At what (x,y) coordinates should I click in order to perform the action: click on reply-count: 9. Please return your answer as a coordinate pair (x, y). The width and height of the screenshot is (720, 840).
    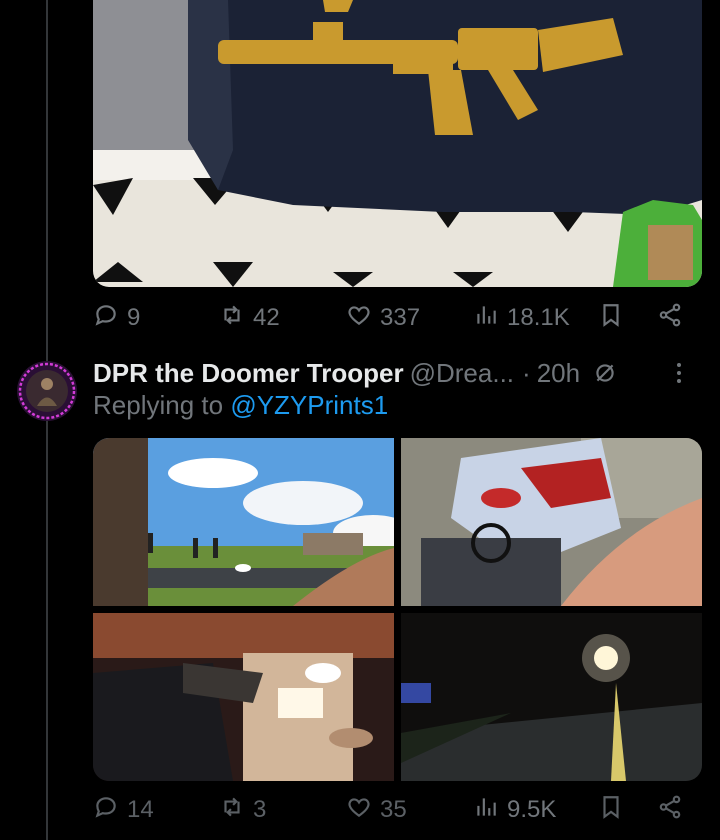
    Looking at the image, I should click on (134, 317).